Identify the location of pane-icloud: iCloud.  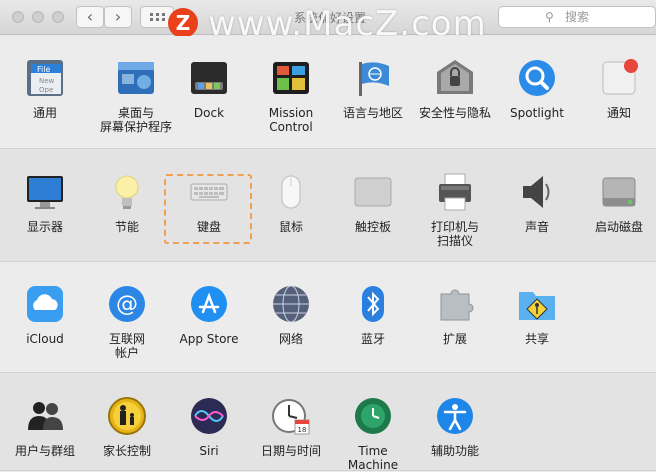
(45, 315).